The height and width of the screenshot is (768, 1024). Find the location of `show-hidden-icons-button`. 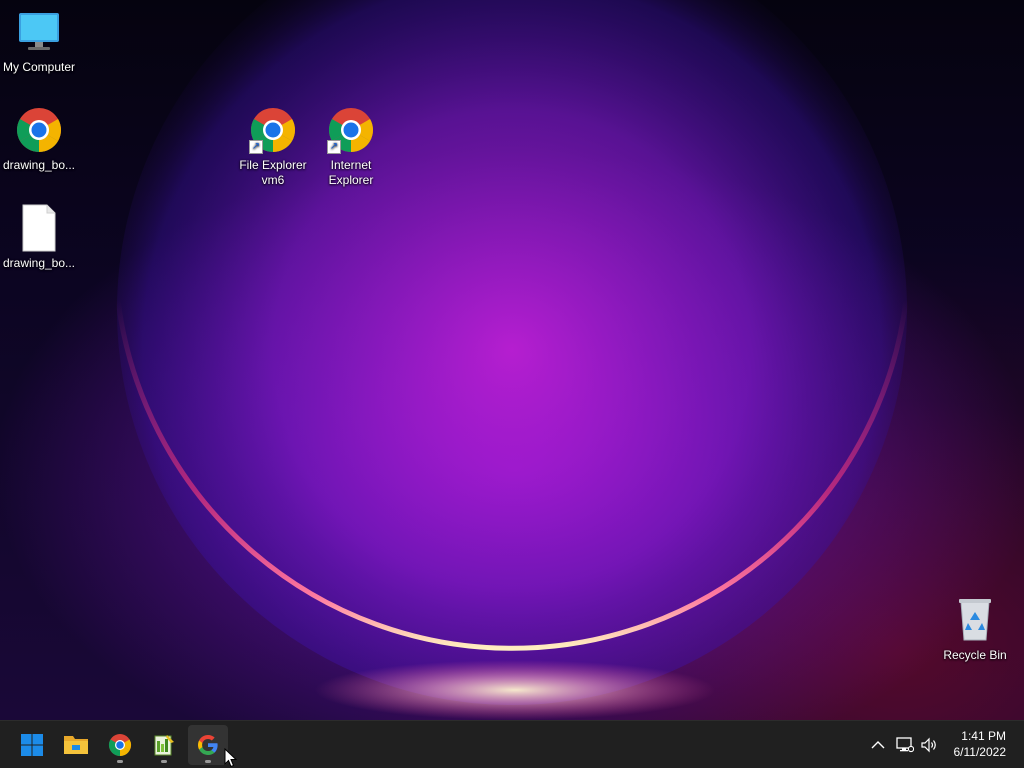

show-hidden-icons-button is located at coordinates (878, 745).